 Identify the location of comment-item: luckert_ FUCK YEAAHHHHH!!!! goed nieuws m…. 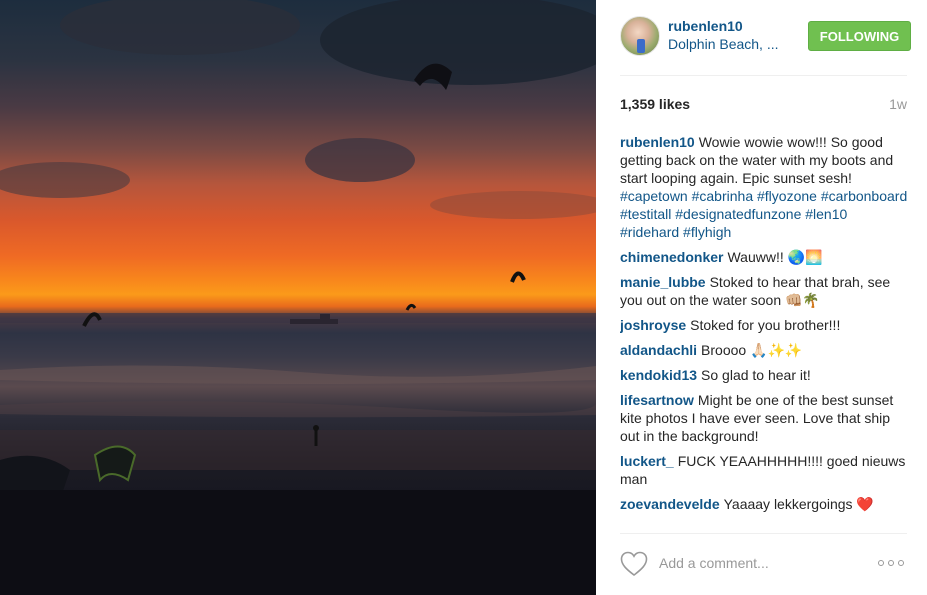
(765, 470).